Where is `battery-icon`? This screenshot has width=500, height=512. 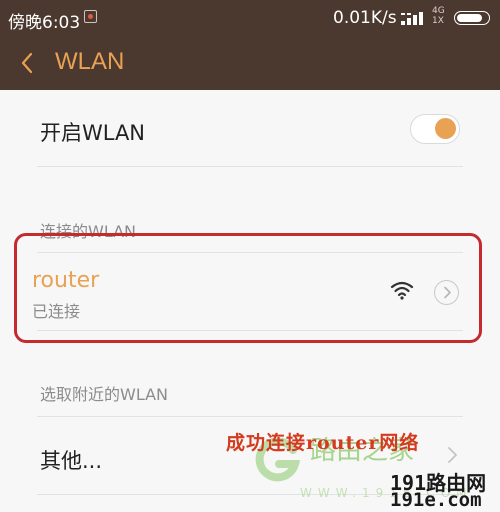
battery-icon is located at coordinates (472, 18).